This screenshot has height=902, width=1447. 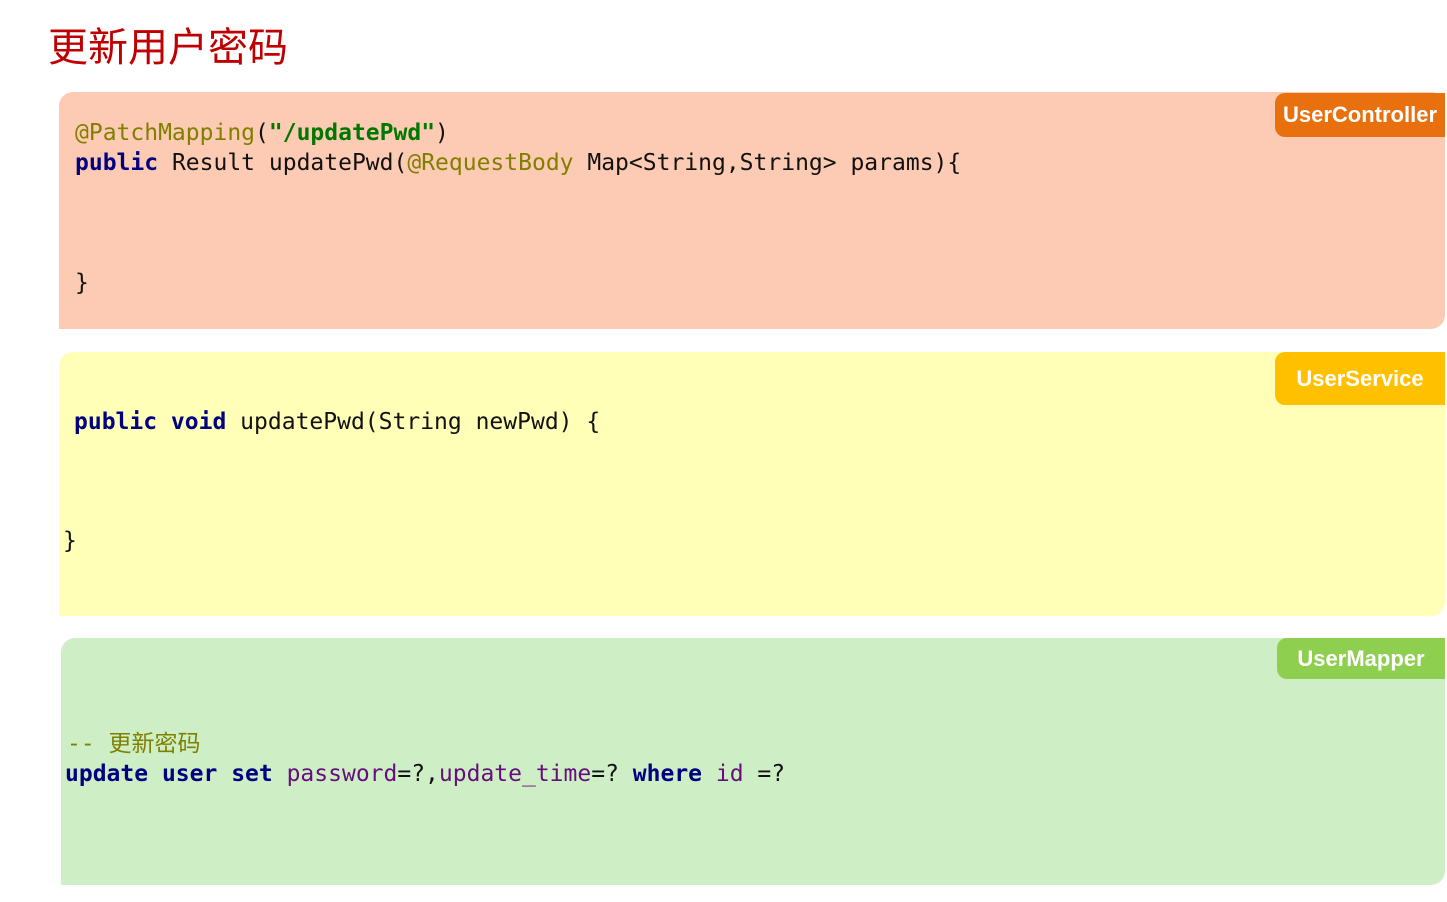 I want to click on service-method-signature: updatePwd(String newPwd) {, so click(x=413, y=422).